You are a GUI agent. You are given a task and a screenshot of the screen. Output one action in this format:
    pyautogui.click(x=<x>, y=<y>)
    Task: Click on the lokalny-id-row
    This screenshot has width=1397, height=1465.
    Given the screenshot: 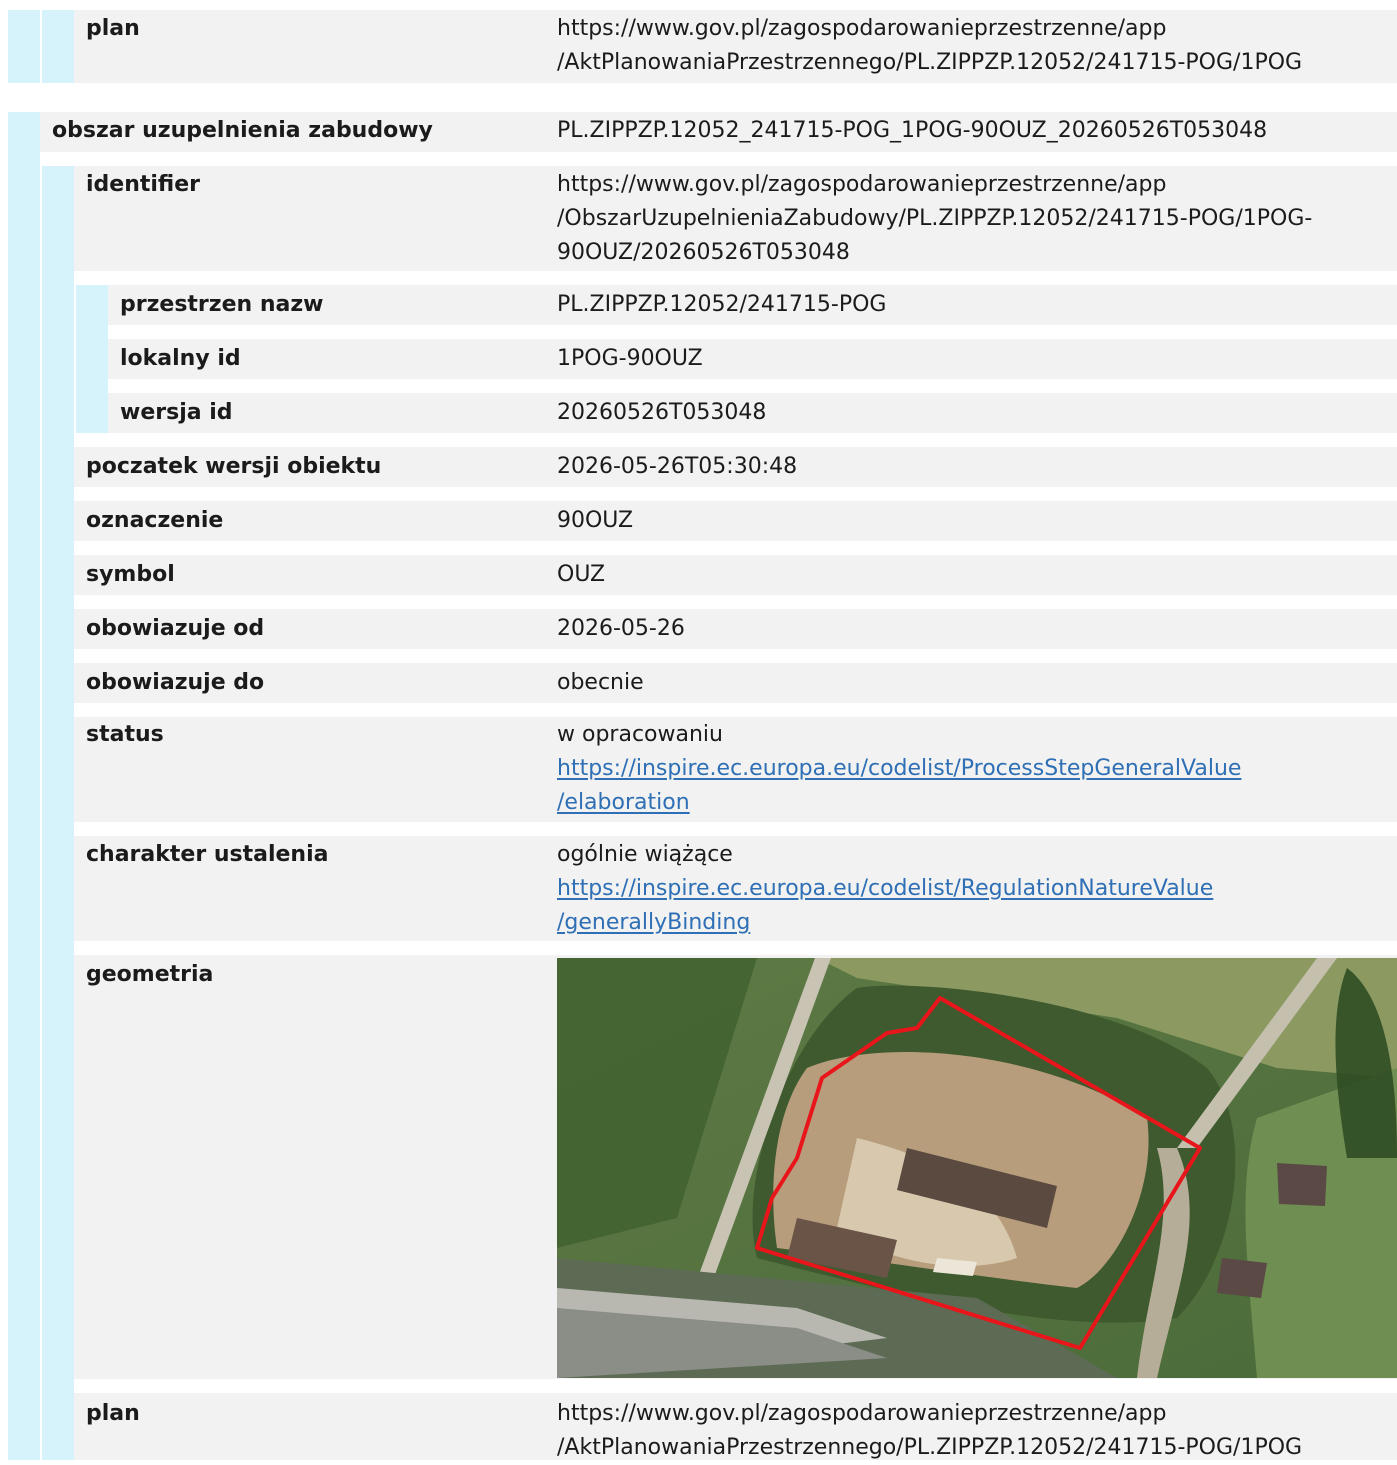 What is the action you would take?
    pyautogui.click(x=752, y=359)
    